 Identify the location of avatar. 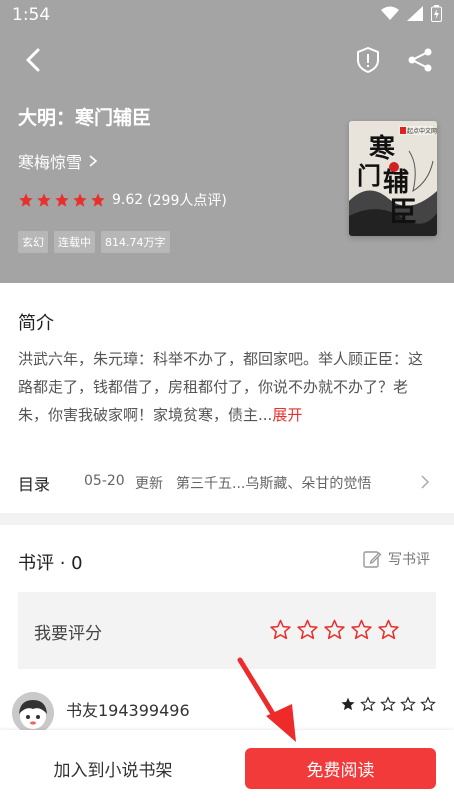
(33, 713).